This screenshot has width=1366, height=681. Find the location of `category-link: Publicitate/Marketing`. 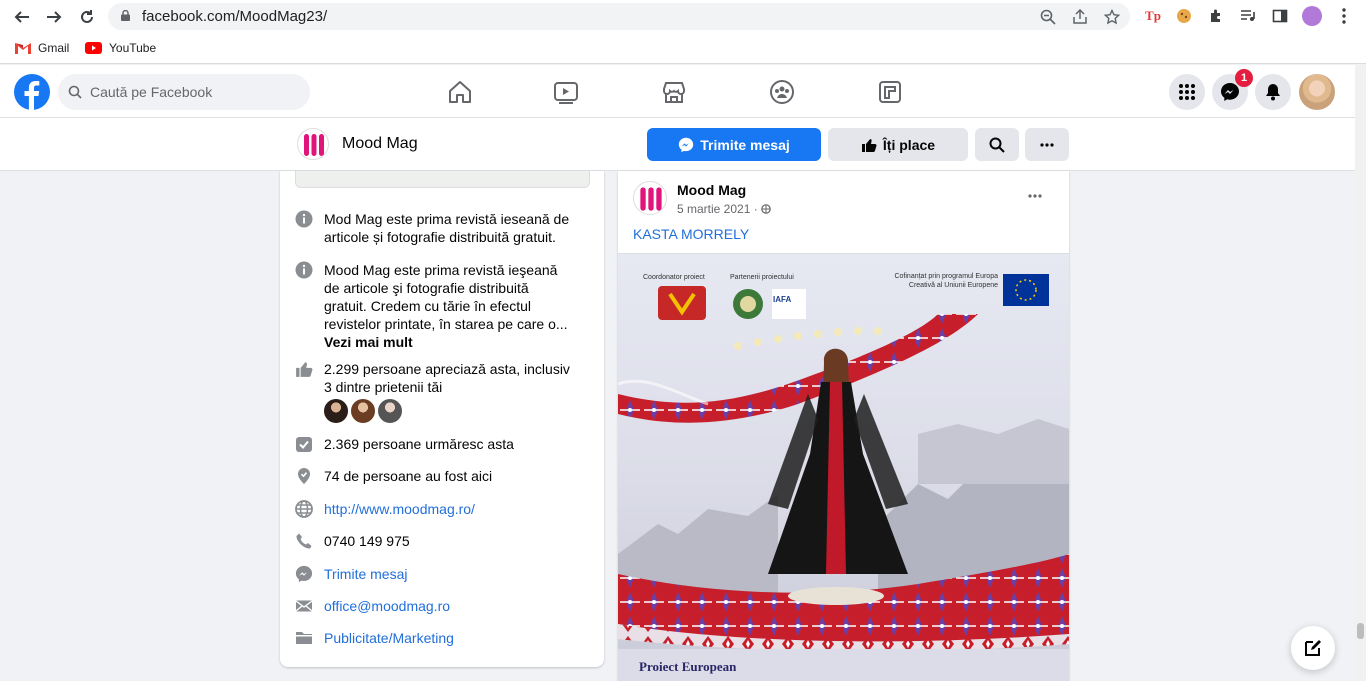

category-link: Publicitate/Marketing is located at coordinates (449, 638).